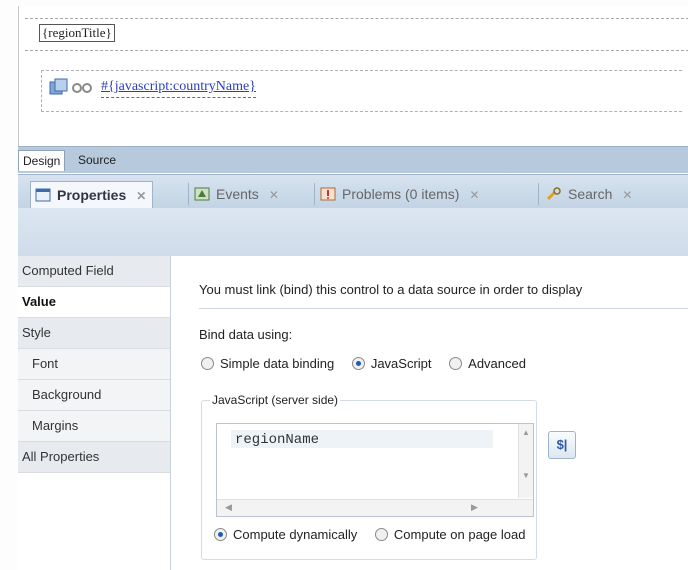  What do you see at coordinates (97, 160) in the screenshot?
I see `tab-source: Source` at bounding box center [97, 160].